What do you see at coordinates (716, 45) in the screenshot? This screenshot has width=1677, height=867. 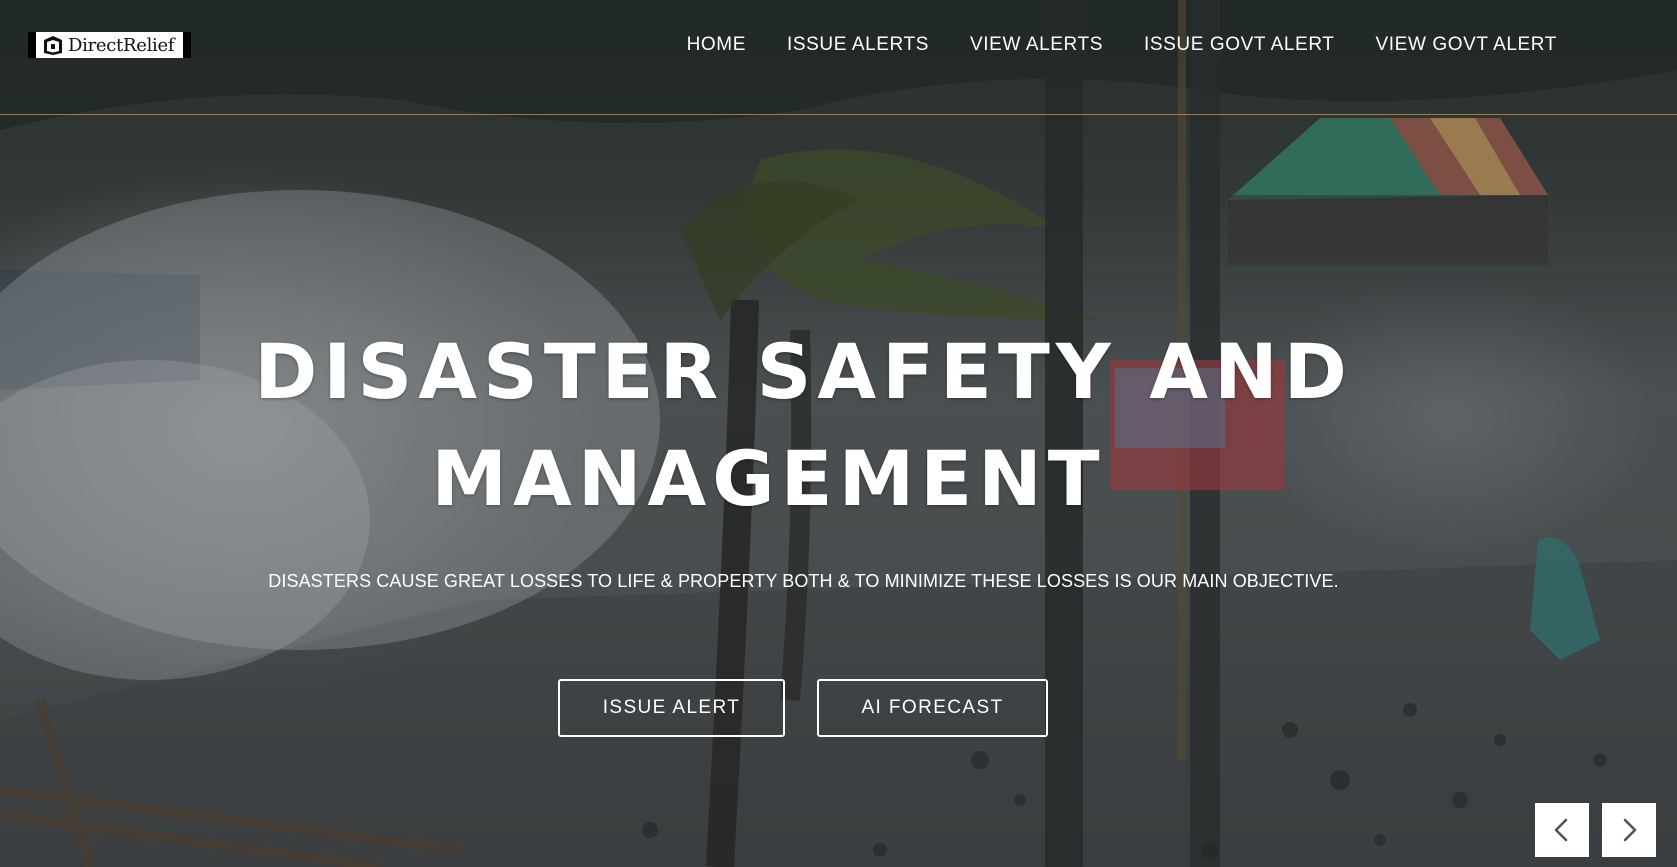 I see `nav-home: HOME` at bounding box center [716, 45].